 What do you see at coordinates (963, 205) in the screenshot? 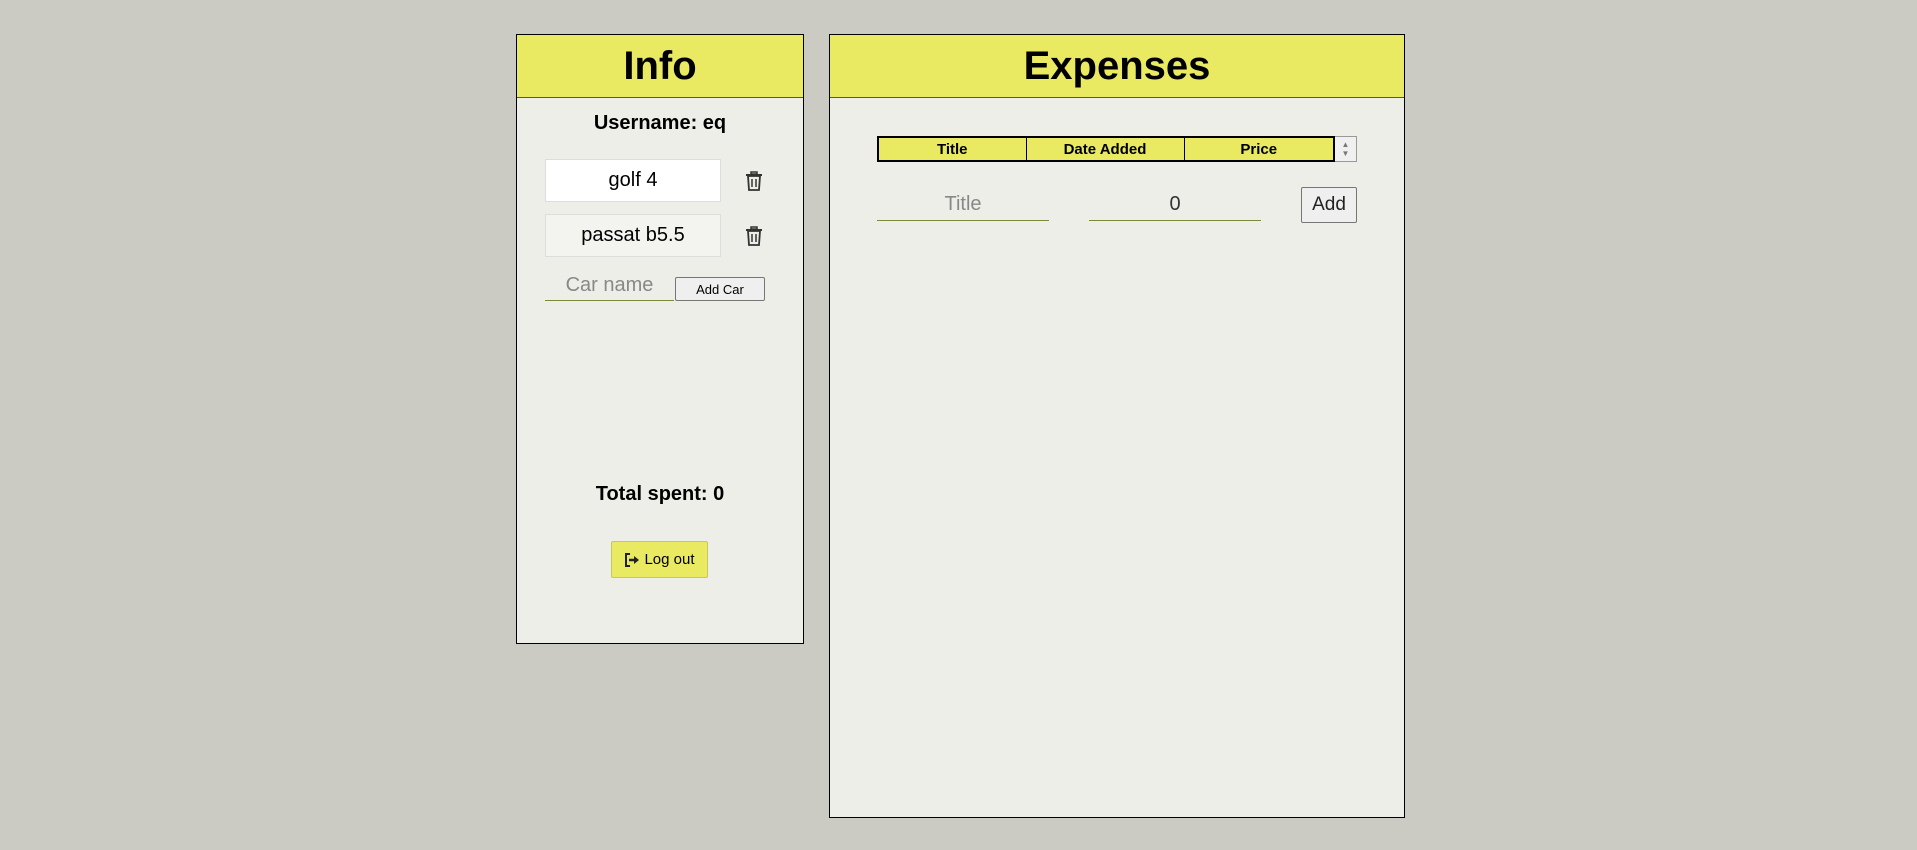
I see `expense-title-input` at bounding box center [963, 205].